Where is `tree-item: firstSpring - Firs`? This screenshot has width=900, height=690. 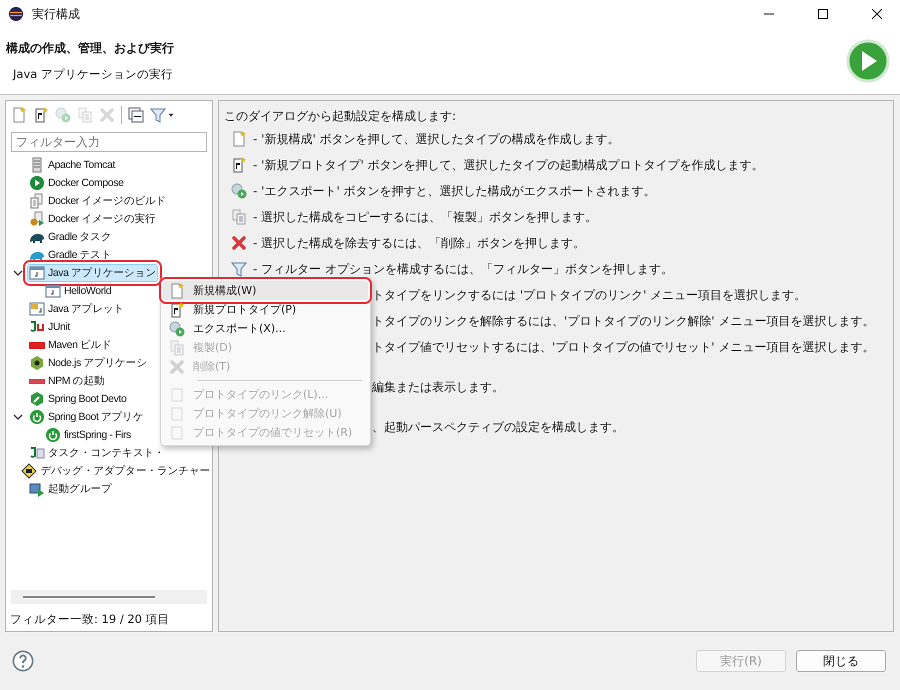 tree-item: firstSpring - Firs is located at coordinates (88, 435).